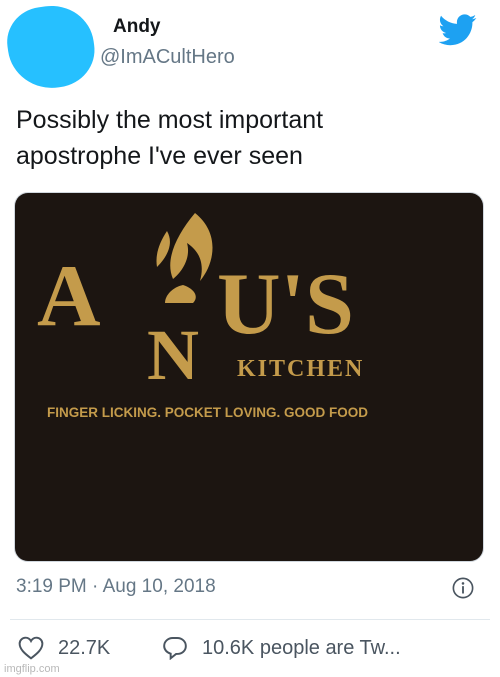 Image resolution: width=500 pixels, height=677 pixels. I want to click on speech-bubble-icon, so click(175, 648).